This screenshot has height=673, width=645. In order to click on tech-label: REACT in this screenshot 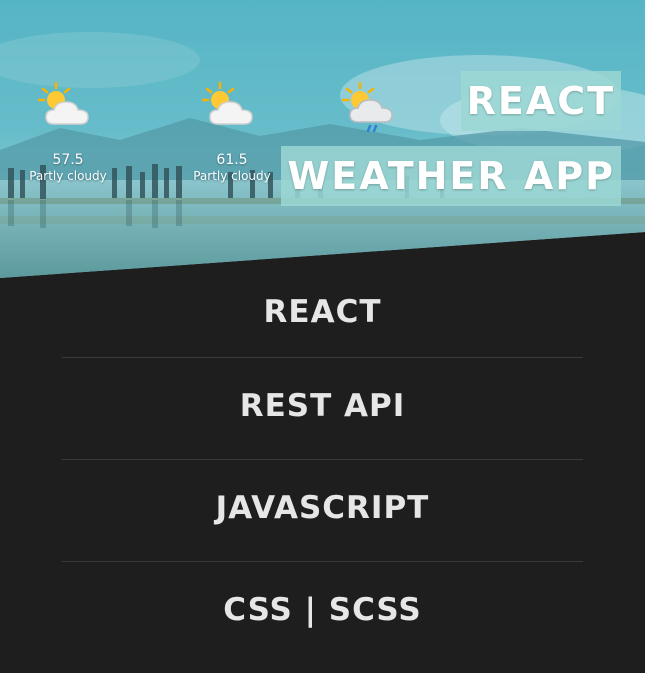, I will do `click(322, 312)`.